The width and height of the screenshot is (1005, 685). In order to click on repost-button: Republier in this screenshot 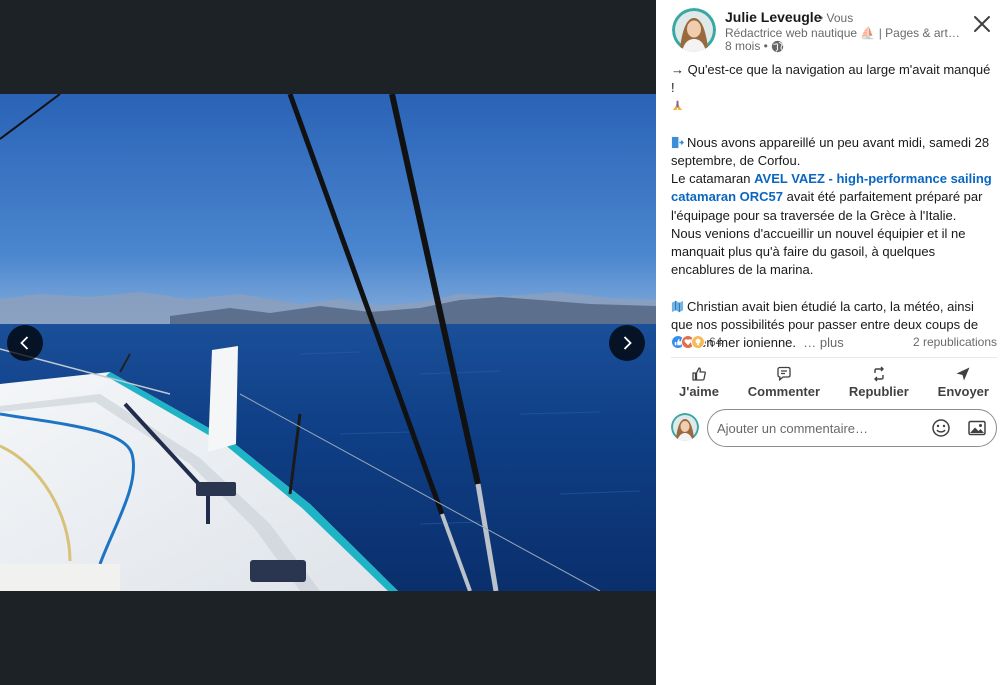, I will do `click(879, 382)`.